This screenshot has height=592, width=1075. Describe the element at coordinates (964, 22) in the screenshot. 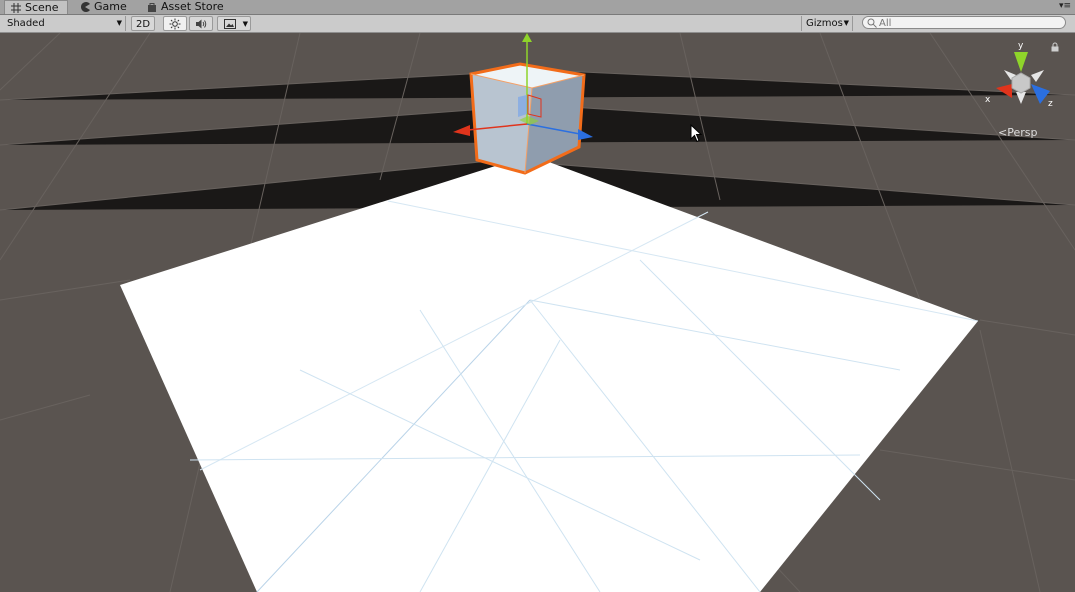

I see `search-input: All` at that location.